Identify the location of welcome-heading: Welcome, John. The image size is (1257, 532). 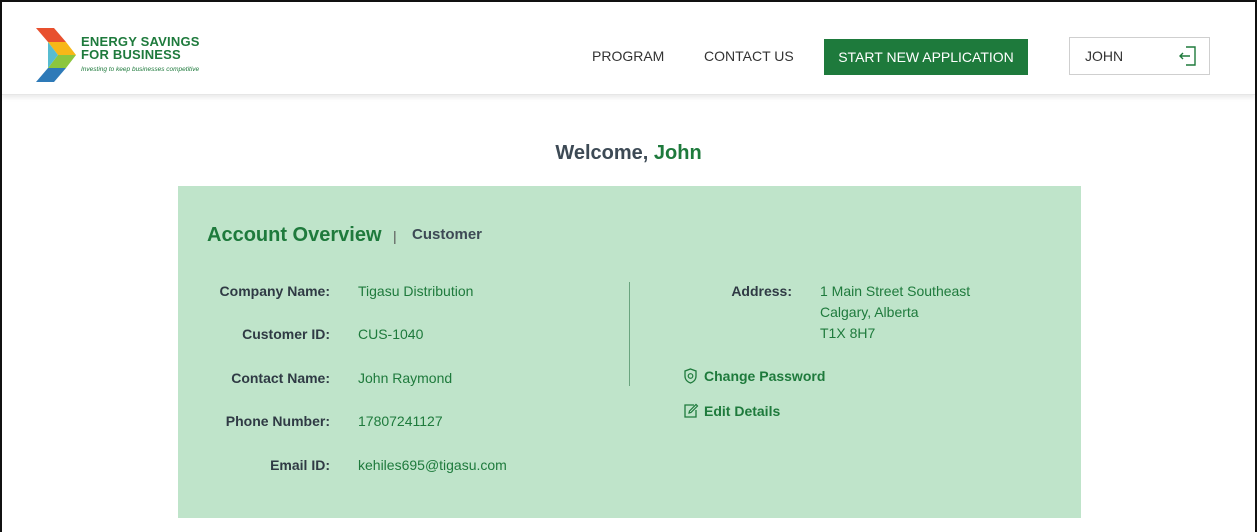
(628, 153).